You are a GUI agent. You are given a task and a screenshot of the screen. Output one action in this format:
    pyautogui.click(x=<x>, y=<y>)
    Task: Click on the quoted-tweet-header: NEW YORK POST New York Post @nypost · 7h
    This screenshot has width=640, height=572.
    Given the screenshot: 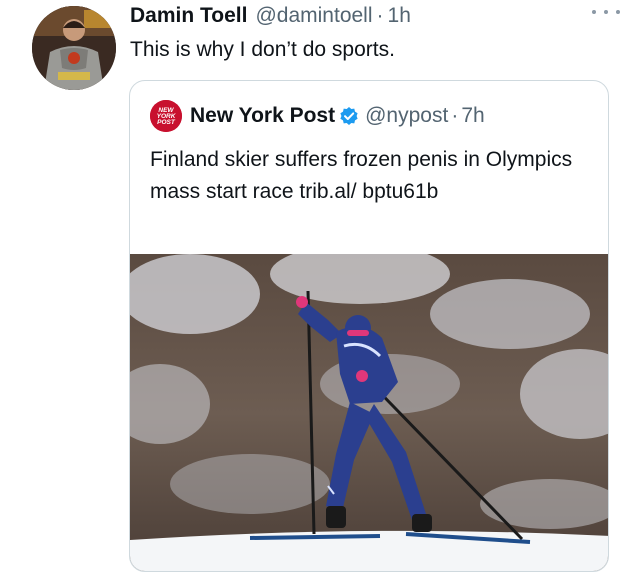 What is the action you would take?
    pyautogui.click(x=317, y=116)
    